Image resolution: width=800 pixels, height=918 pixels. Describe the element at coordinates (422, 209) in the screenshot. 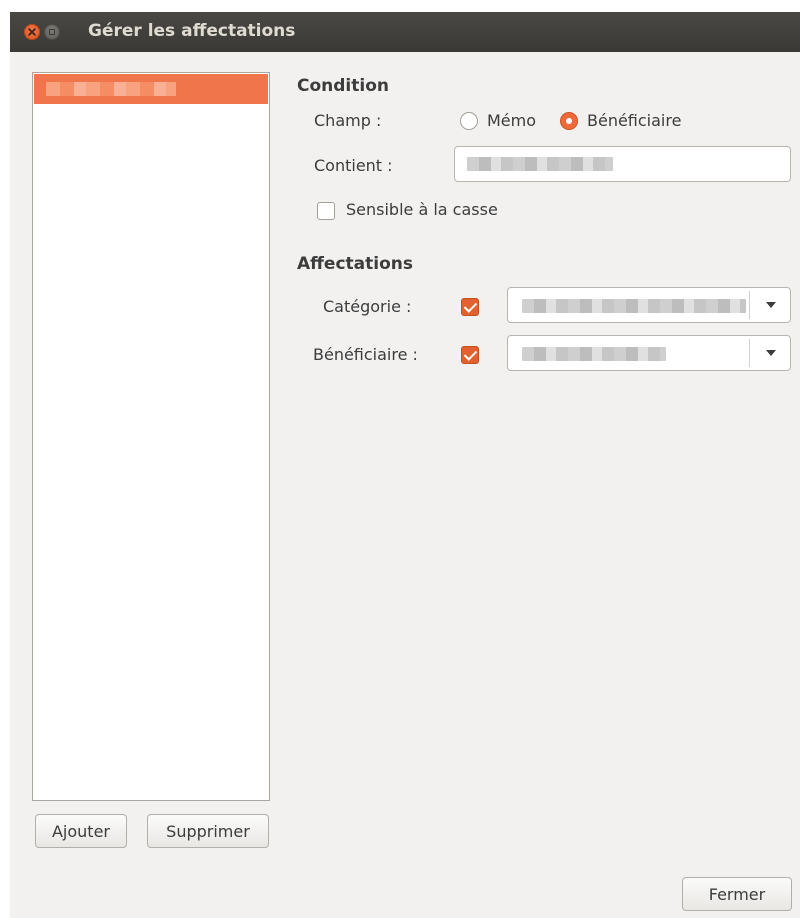

I see `case-sensitive-label: Sensible à la casse` at that location.